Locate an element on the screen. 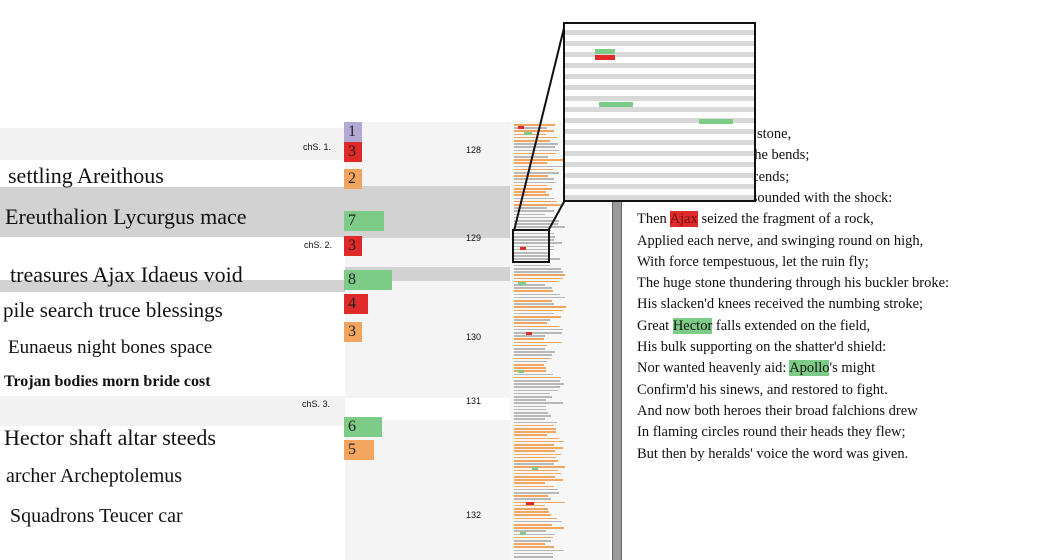 Image resolution: width=1037 pixels, height=560 pixels. cluster-chip: 7 is located at coordinates (364, 221).